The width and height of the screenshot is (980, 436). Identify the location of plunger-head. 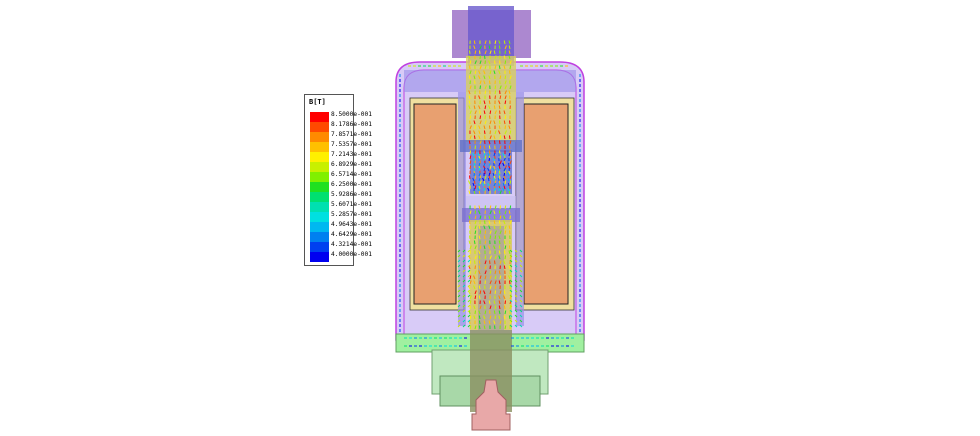
(491, 215).